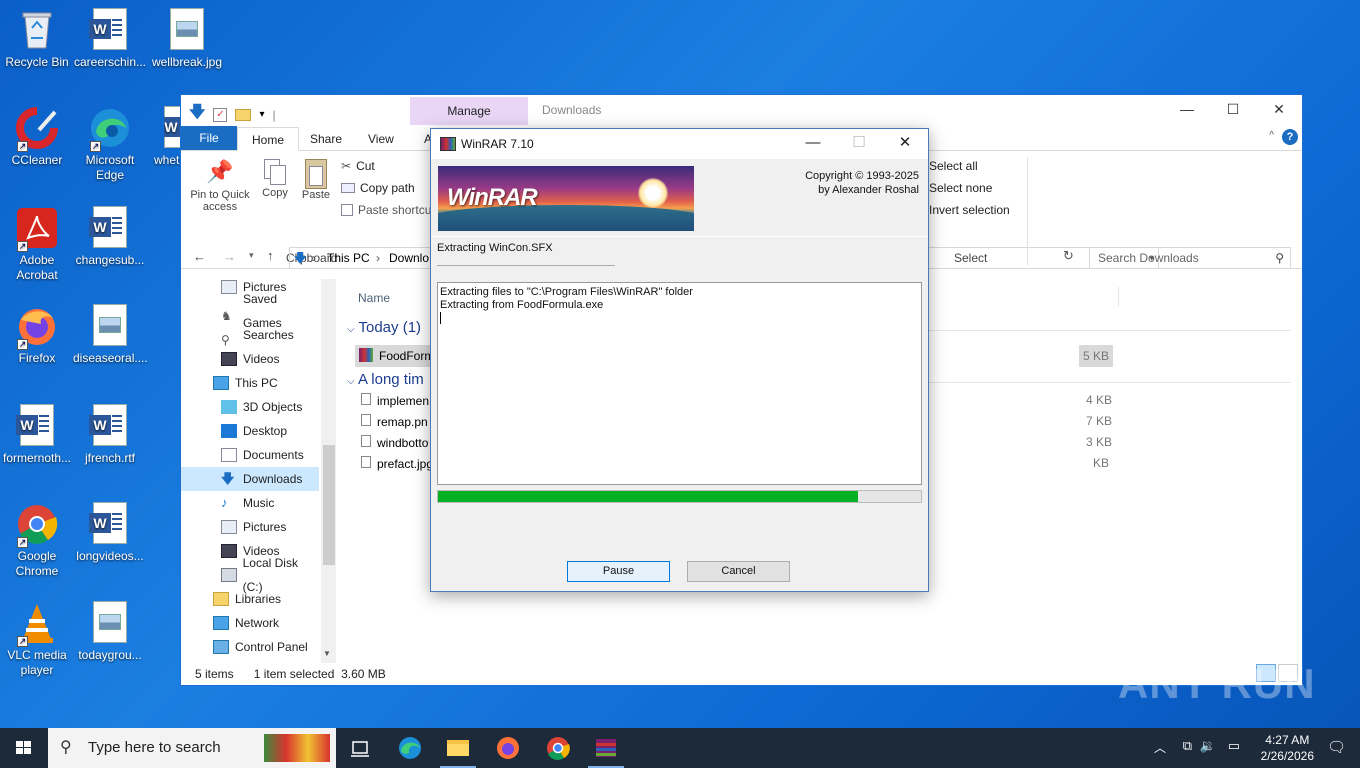 This screenshot has width=1360, height=768. I want to click on tab-home: Home, so click(268, 139).